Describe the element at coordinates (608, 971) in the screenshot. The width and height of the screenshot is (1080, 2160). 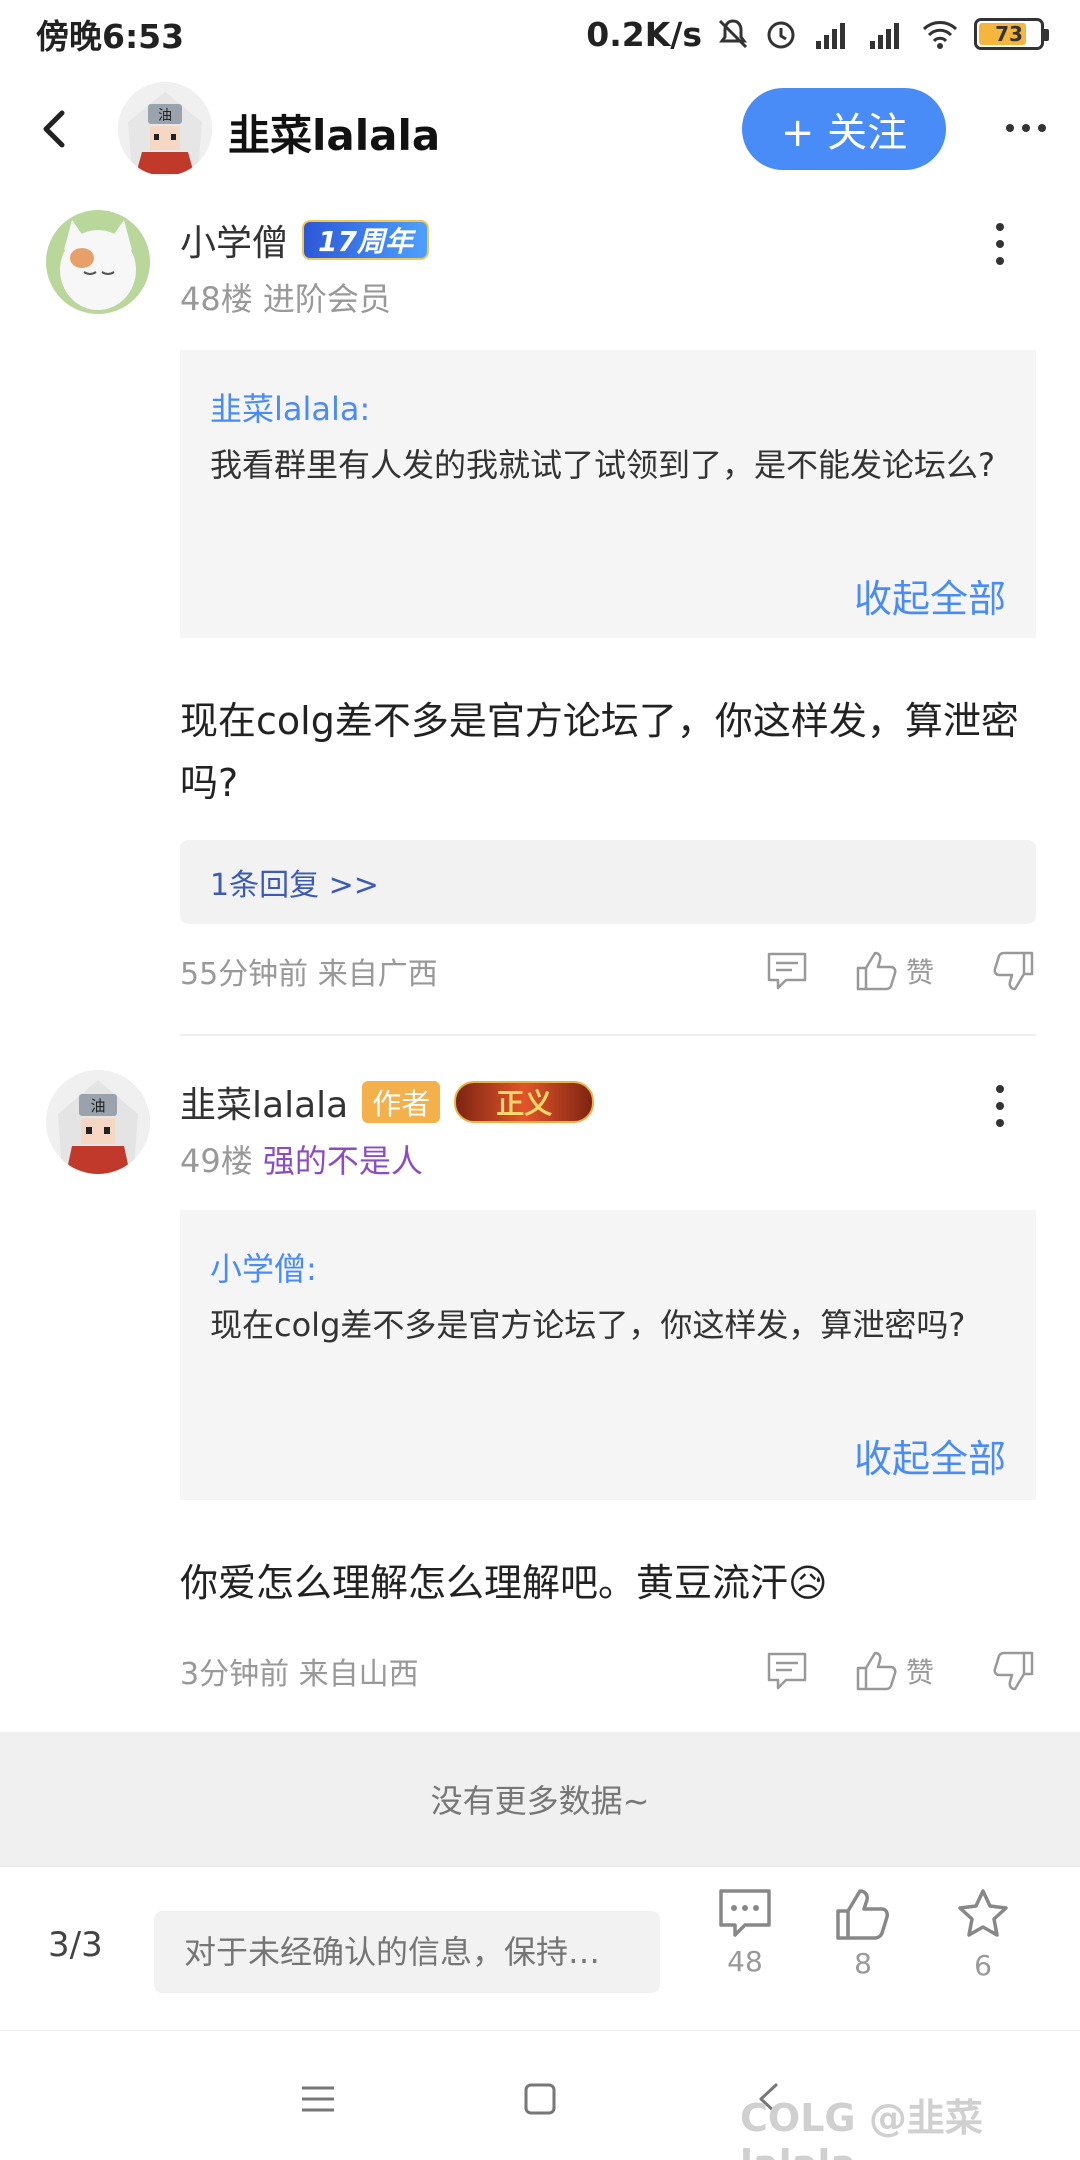
I see `post-footer: 55分钟前 来自广西 赞` at that location.